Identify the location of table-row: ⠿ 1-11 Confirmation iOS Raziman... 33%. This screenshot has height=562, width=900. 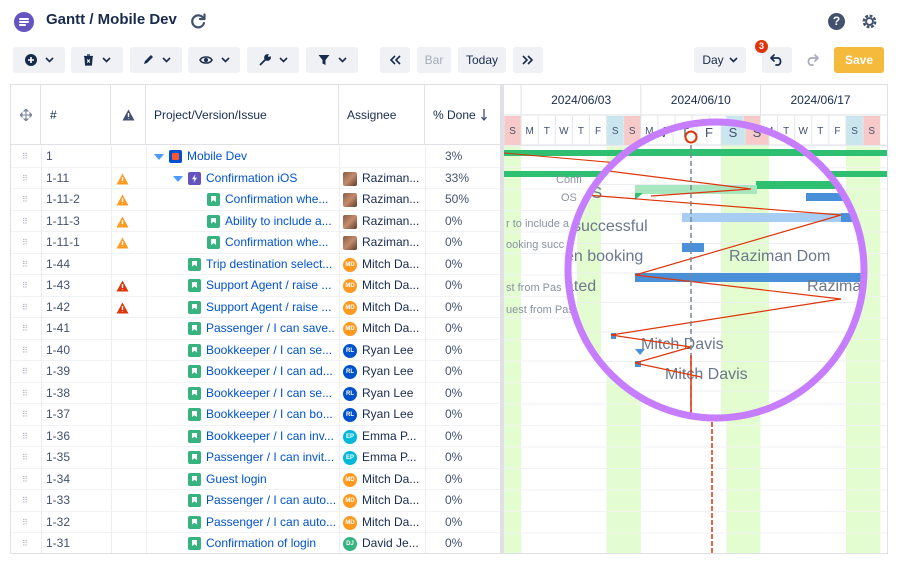
(255, 179).